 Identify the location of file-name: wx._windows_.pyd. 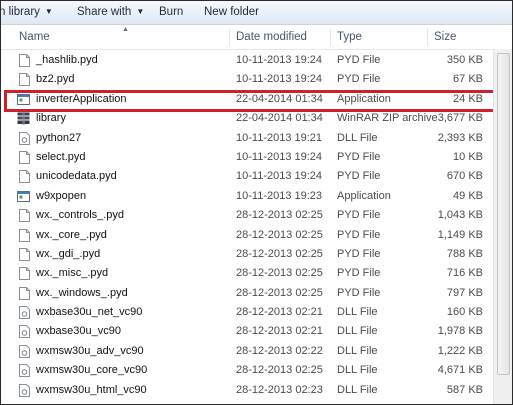
(82, 292).